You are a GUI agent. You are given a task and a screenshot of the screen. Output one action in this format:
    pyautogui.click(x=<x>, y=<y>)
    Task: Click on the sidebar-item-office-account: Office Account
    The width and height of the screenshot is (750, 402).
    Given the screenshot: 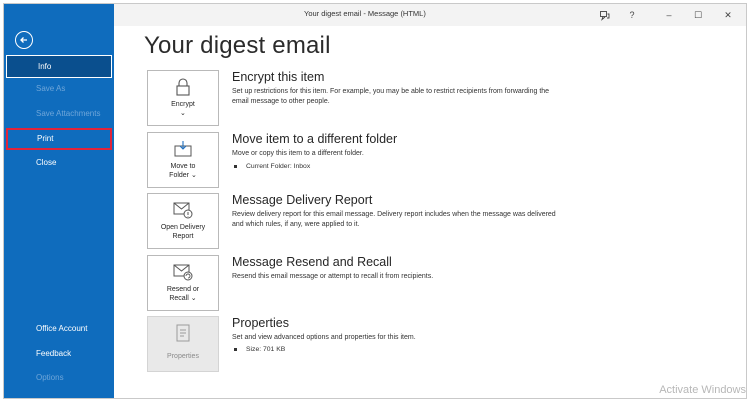 What is the action you would take?
    pyautogui.click(x=59, y=329)
    